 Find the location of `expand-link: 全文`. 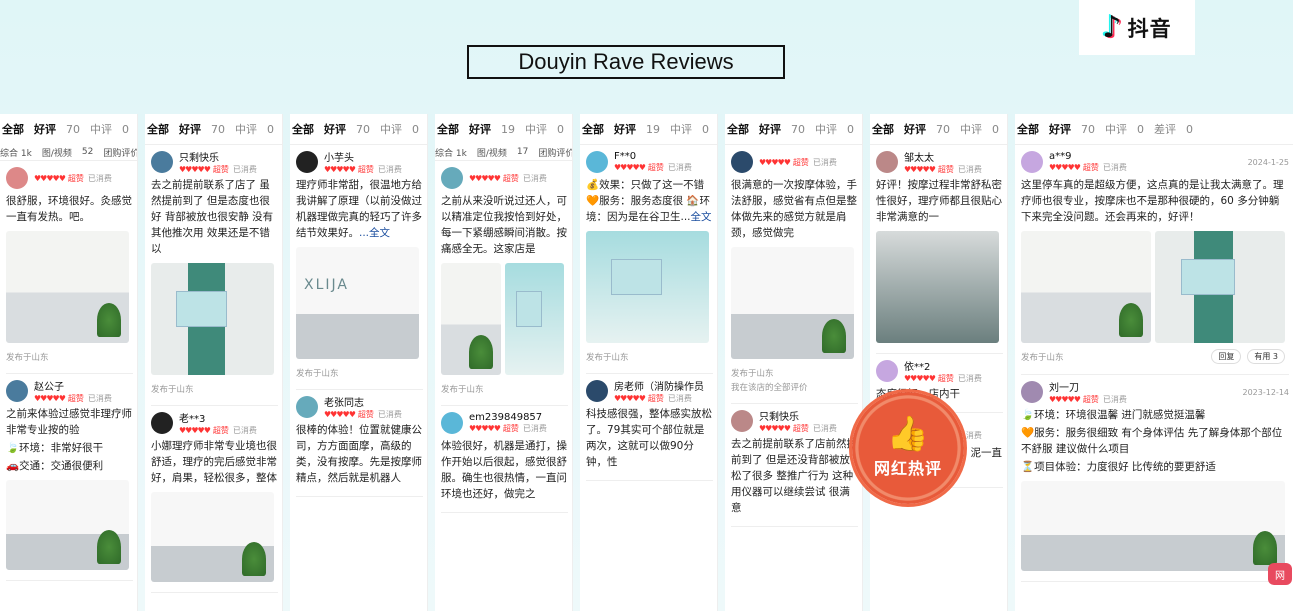

expand-link: 全文 is located at coordinates (701, 217).